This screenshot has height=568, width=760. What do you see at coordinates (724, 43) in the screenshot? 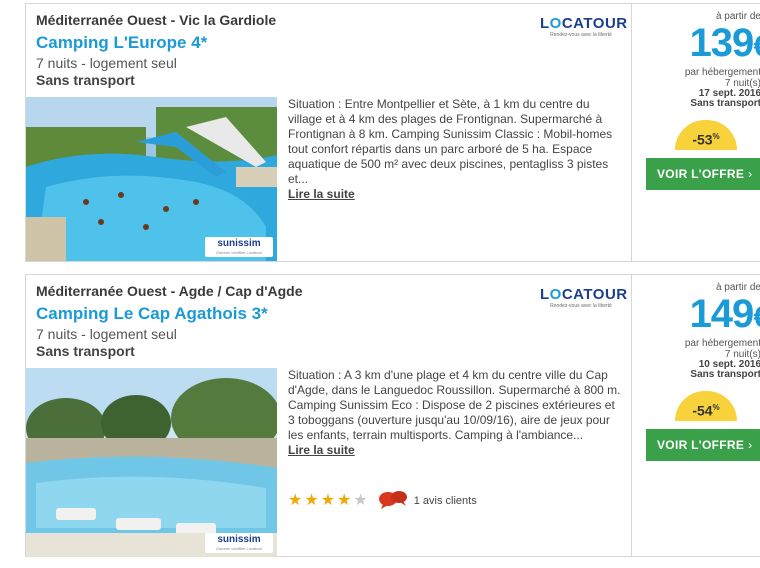
I see `price-amount: 139€` at bounding box center [724, 43].